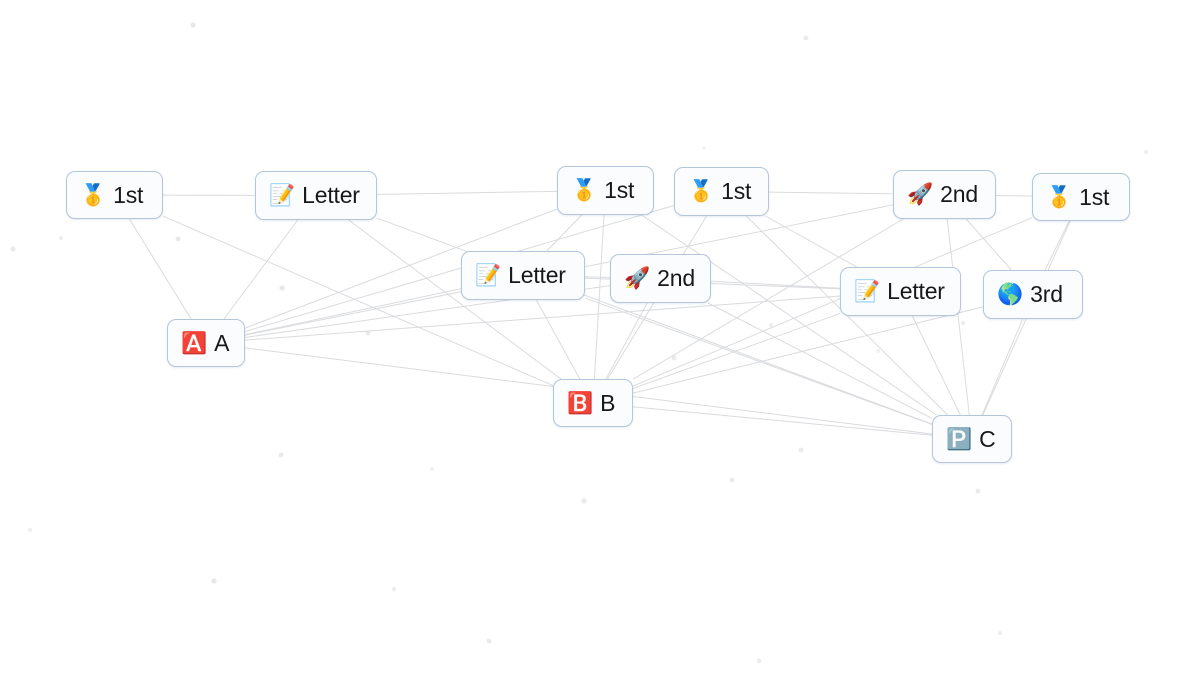  I want to click on graph-node-label: B, so click(608, 402).